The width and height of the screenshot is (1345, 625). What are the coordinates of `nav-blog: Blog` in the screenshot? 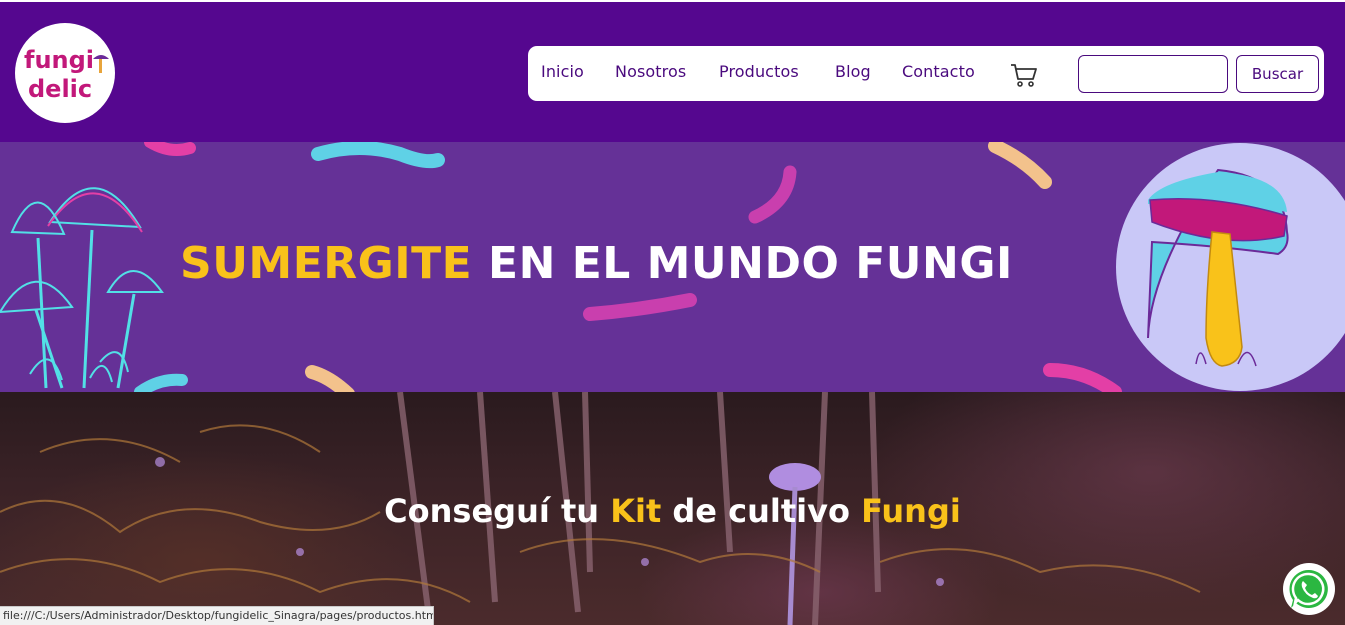 It's located at (853, 71).